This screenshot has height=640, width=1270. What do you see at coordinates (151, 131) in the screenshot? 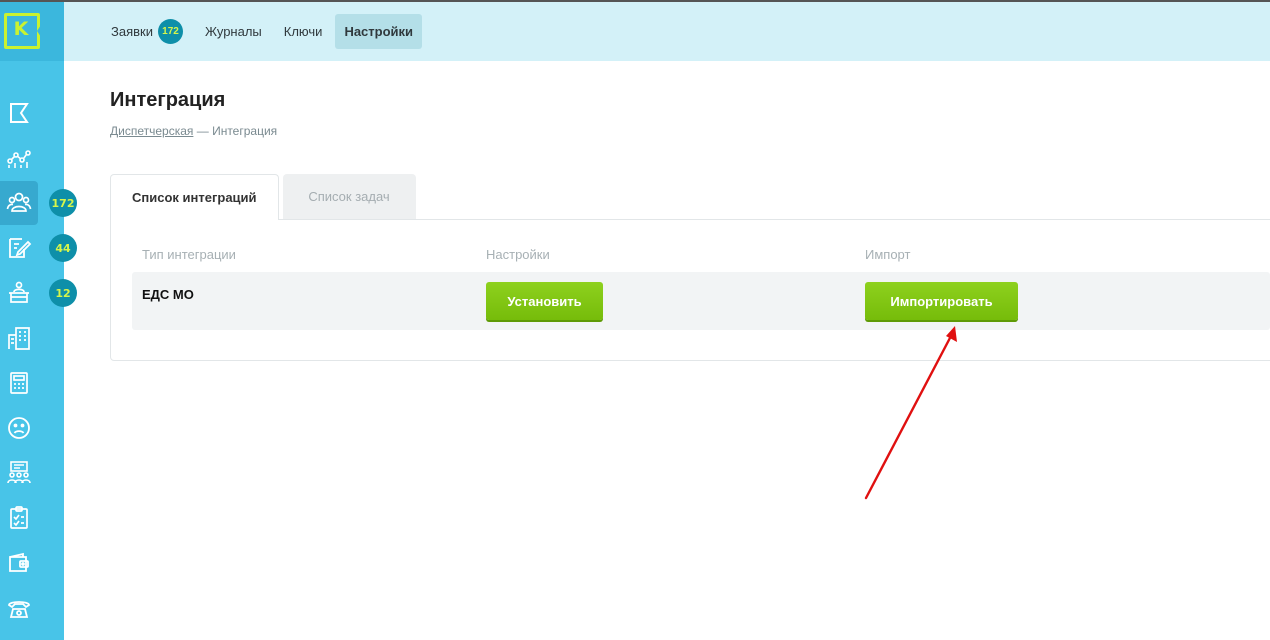
I see `breadcrumb-link-dispatch: Диспетчерская` at bounding box center [151, 131].